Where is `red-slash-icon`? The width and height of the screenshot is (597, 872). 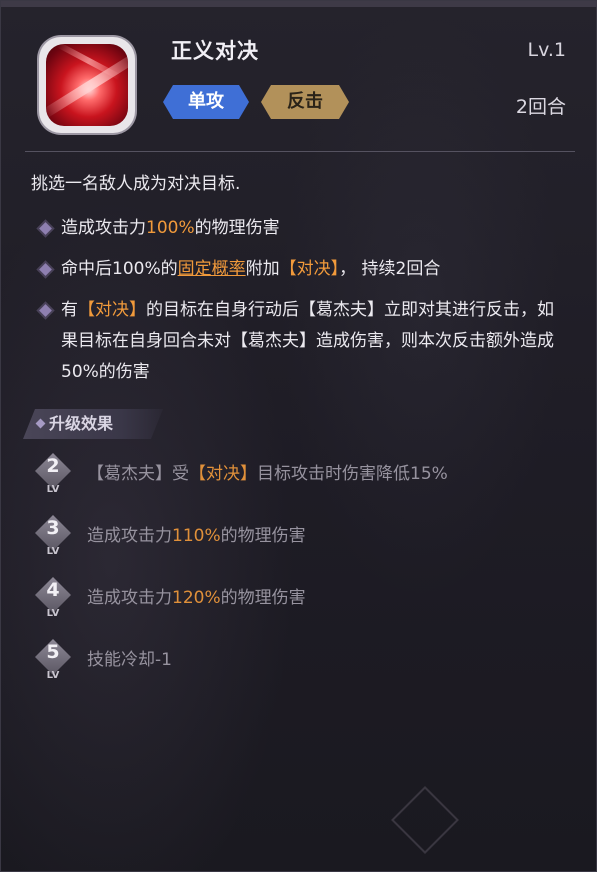
red-slash-icon is located at coordinates (87, 85).